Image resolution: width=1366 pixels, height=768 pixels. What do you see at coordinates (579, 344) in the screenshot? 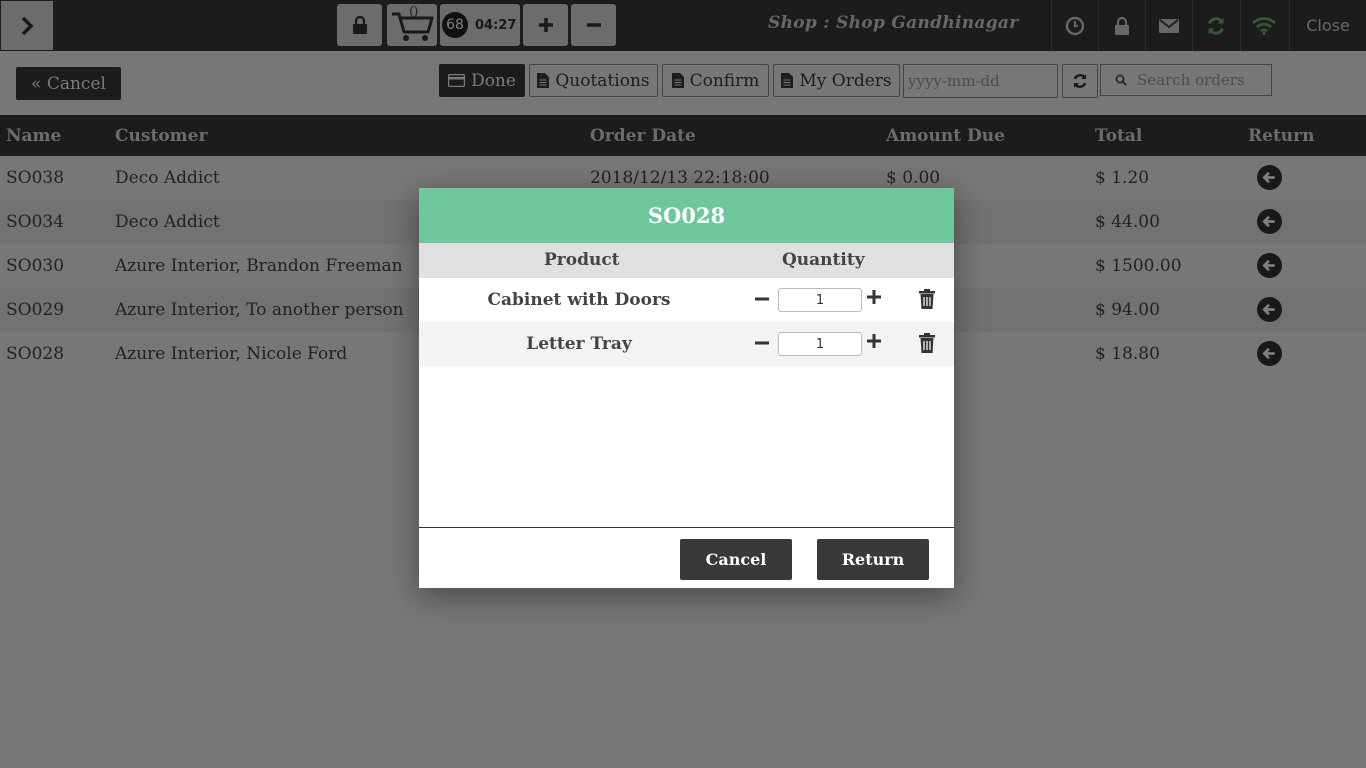
I see `line-product-name: Letter Tray` at bounding box center [579, 344].